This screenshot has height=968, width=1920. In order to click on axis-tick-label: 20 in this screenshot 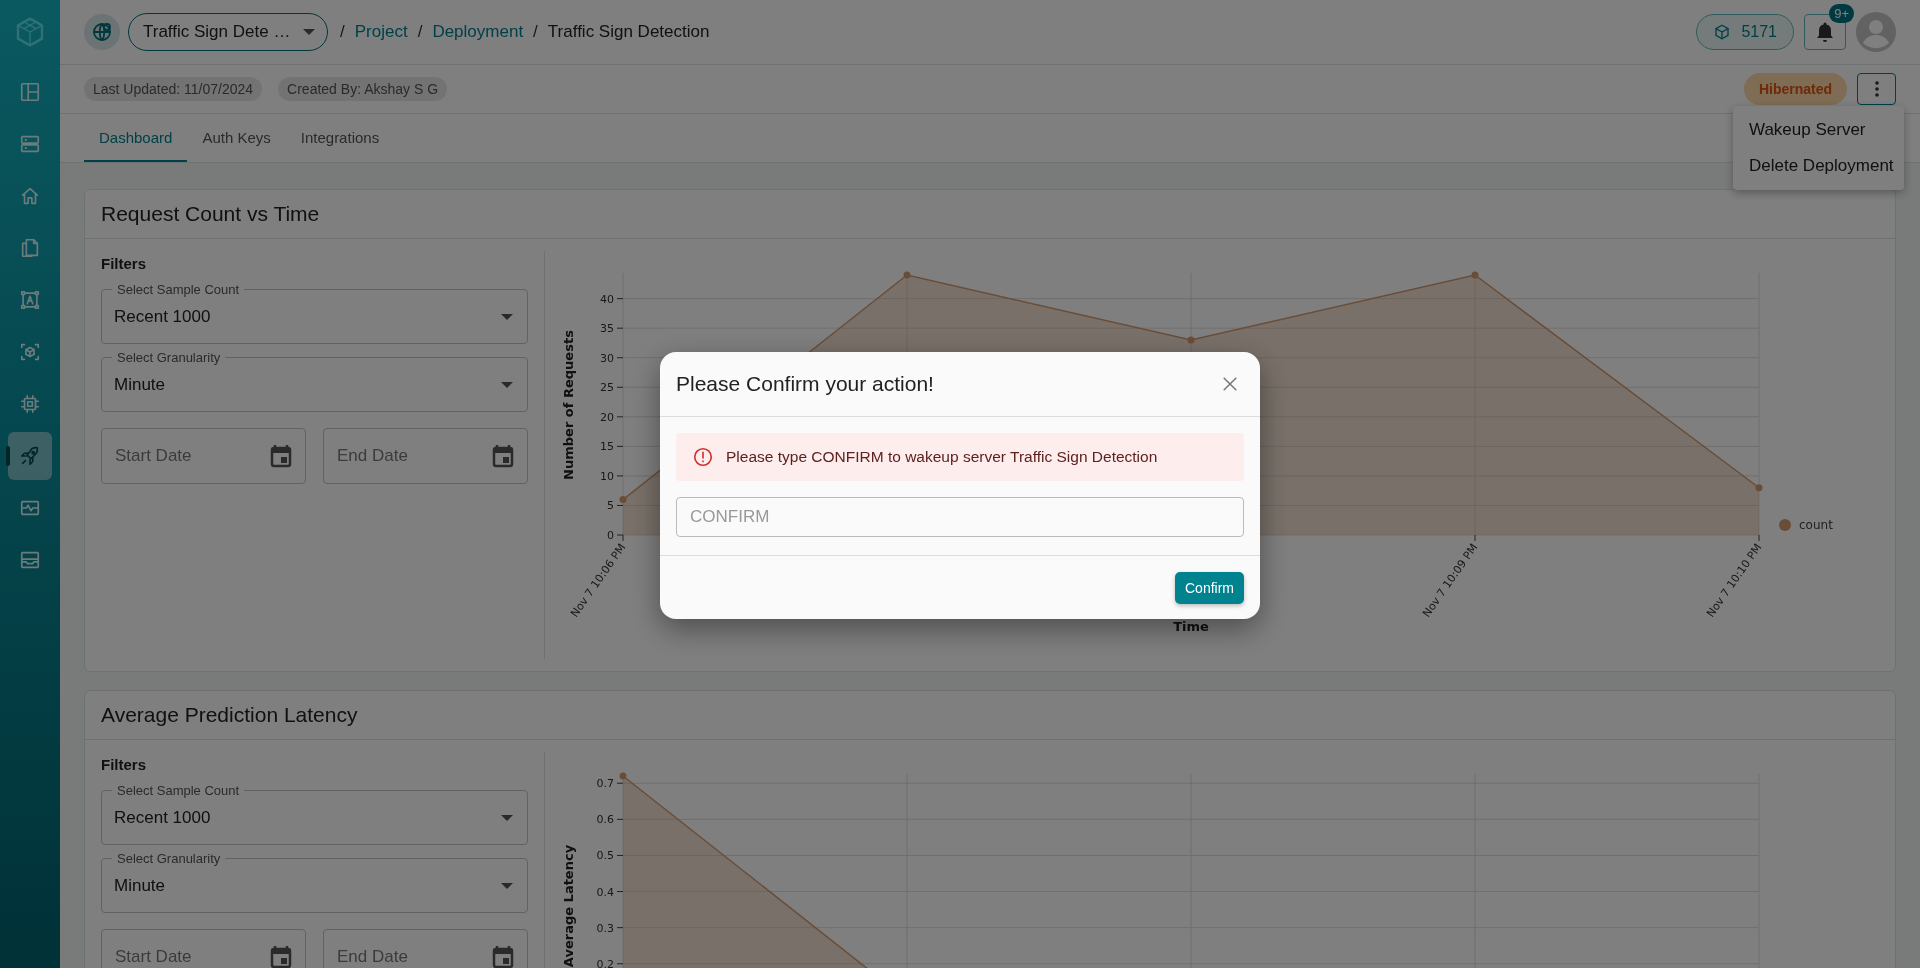, I will do `click(607, 417)`.